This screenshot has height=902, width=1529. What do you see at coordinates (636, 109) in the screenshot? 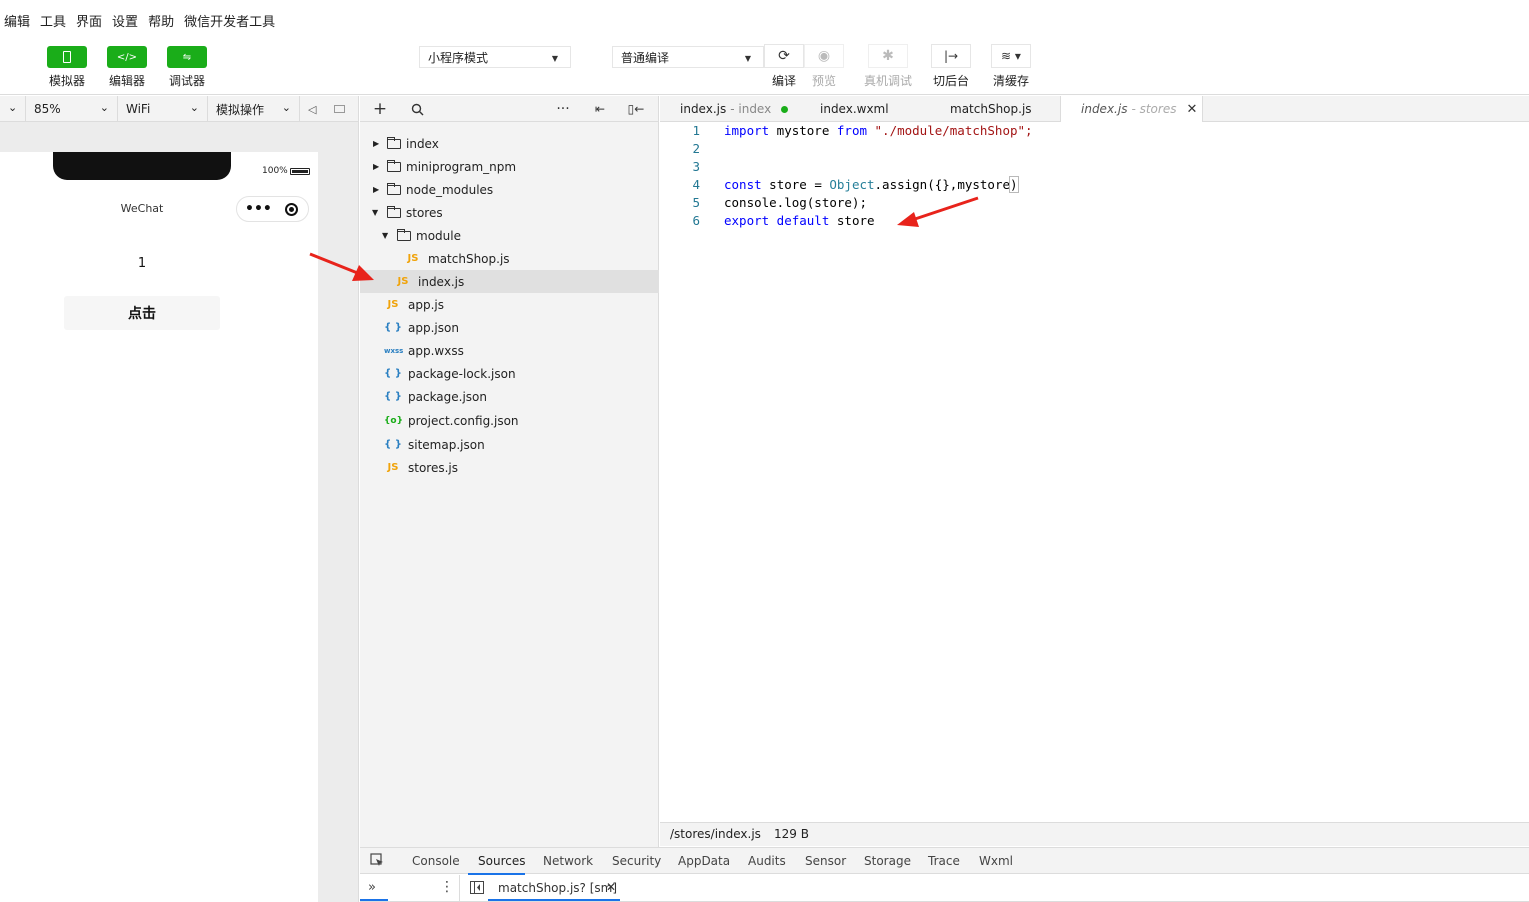
I see `toggle-panel-icon: ▯←` at bounding box center [636, 109].